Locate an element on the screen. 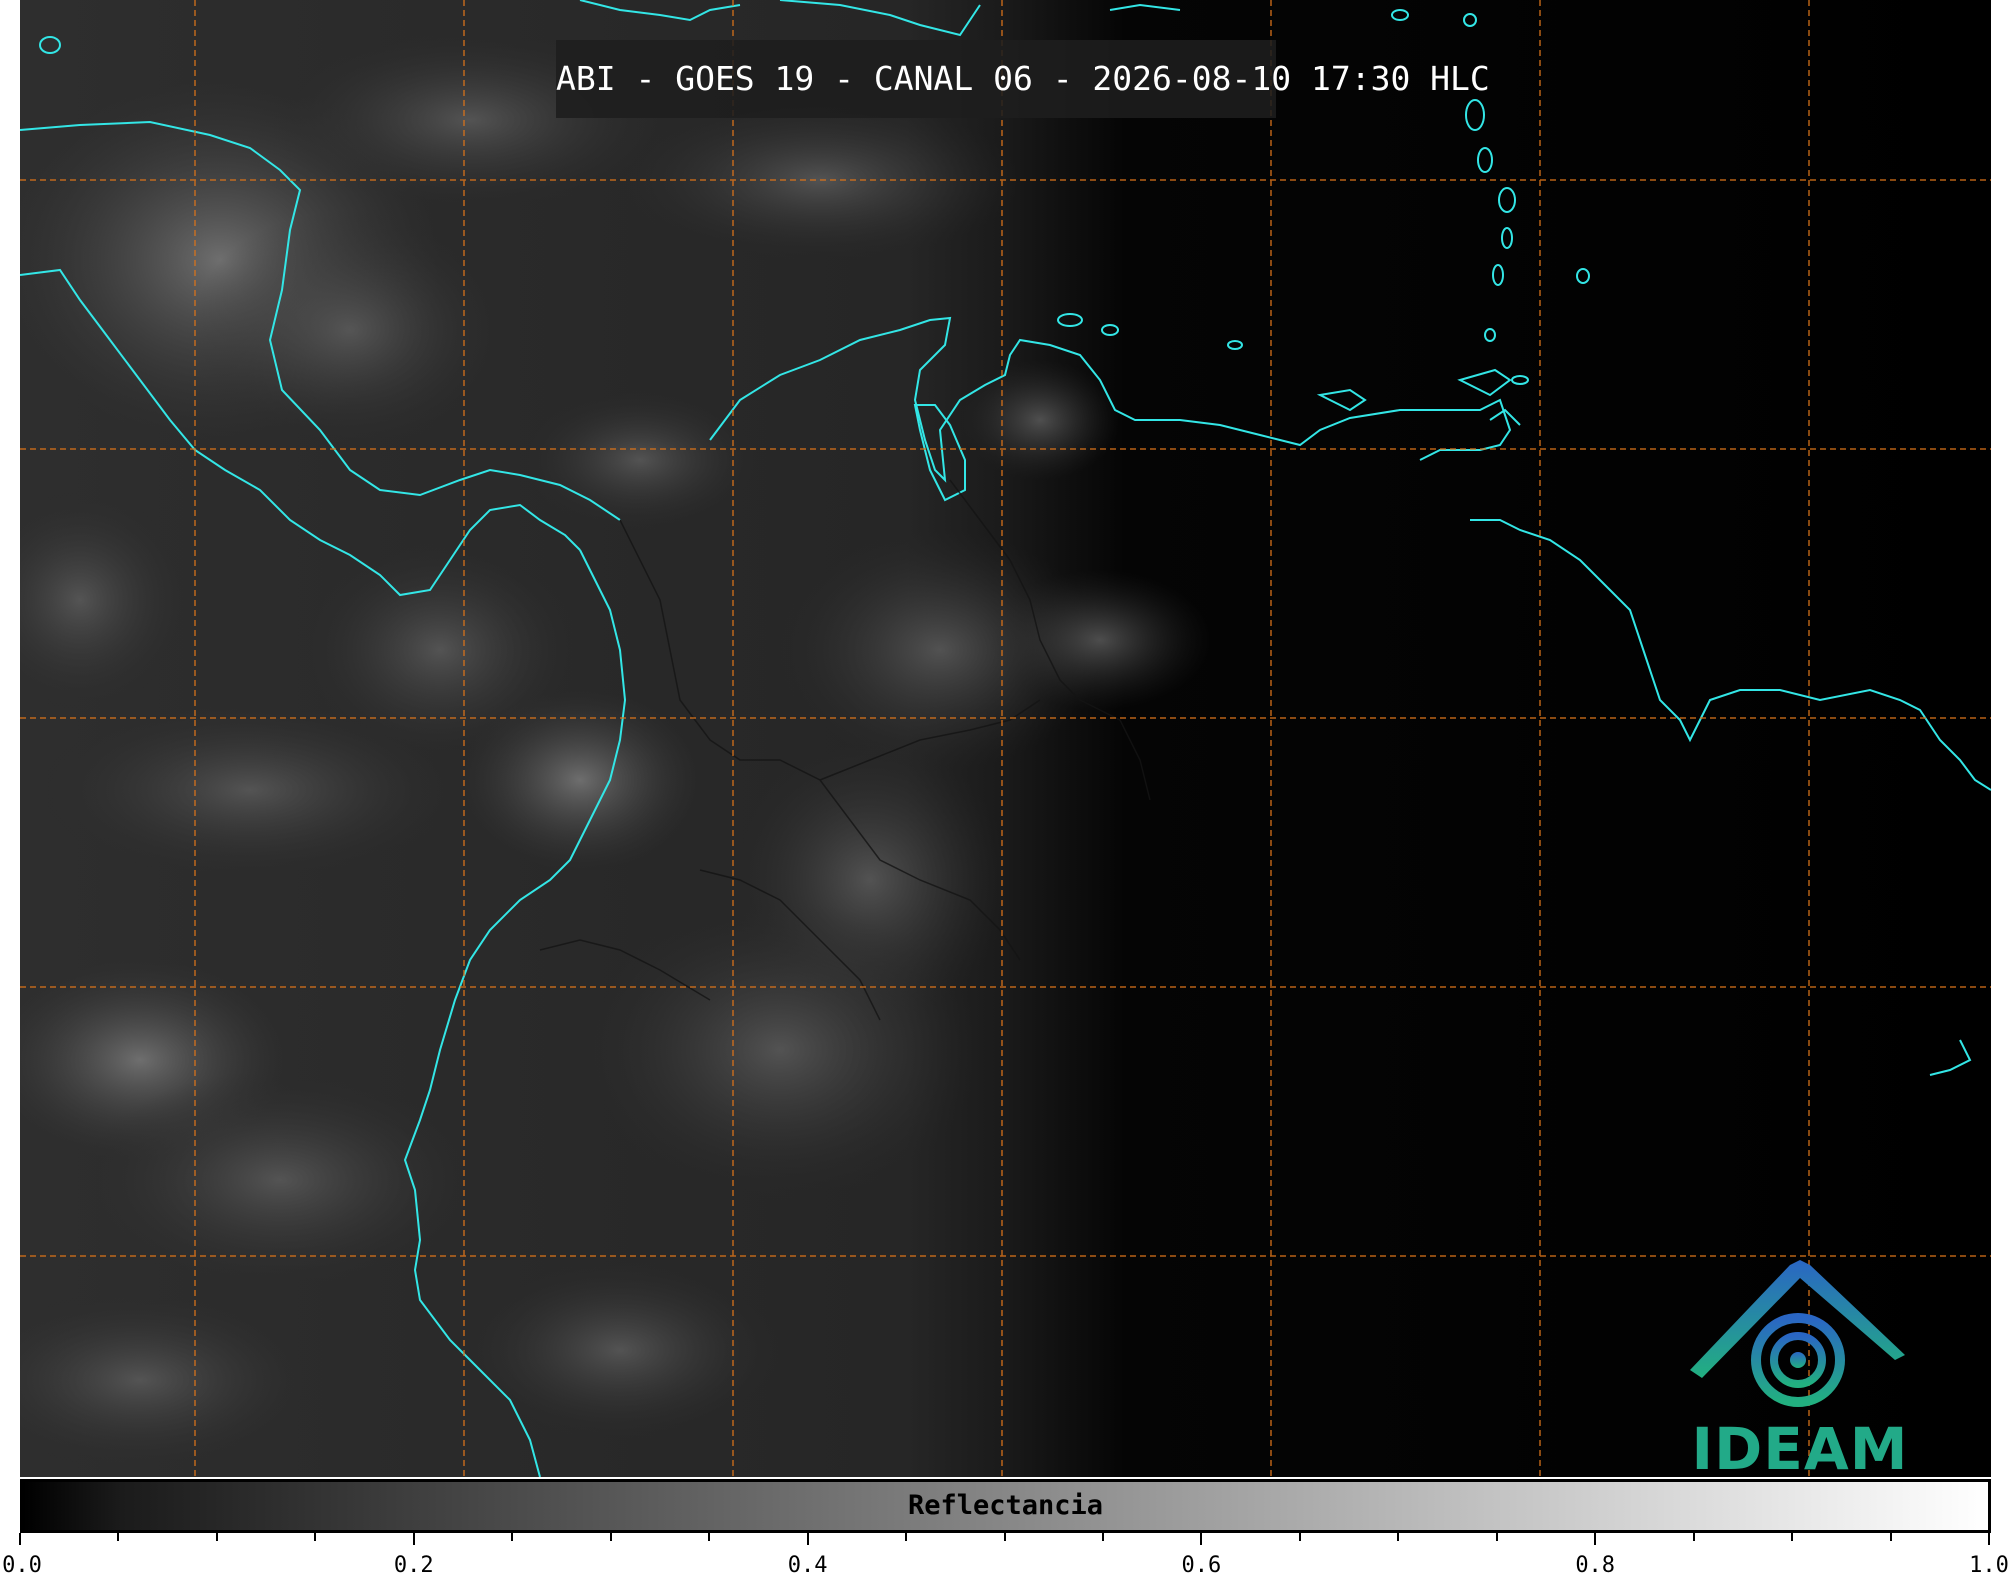 The width and height of the screenshot is (2011, 1577). colorbar: Reflectancia is located at coordinates (1005, 1506).